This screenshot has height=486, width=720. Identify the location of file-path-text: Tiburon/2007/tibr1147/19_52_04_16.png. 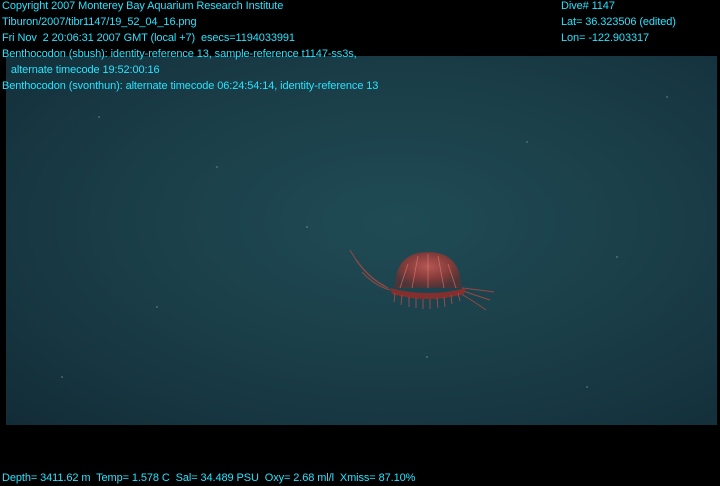
(99, 22).